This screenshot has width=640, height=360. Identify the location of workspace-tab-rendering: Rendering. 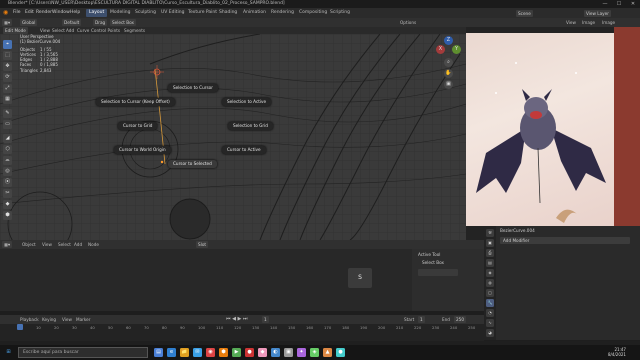
(282, 13).